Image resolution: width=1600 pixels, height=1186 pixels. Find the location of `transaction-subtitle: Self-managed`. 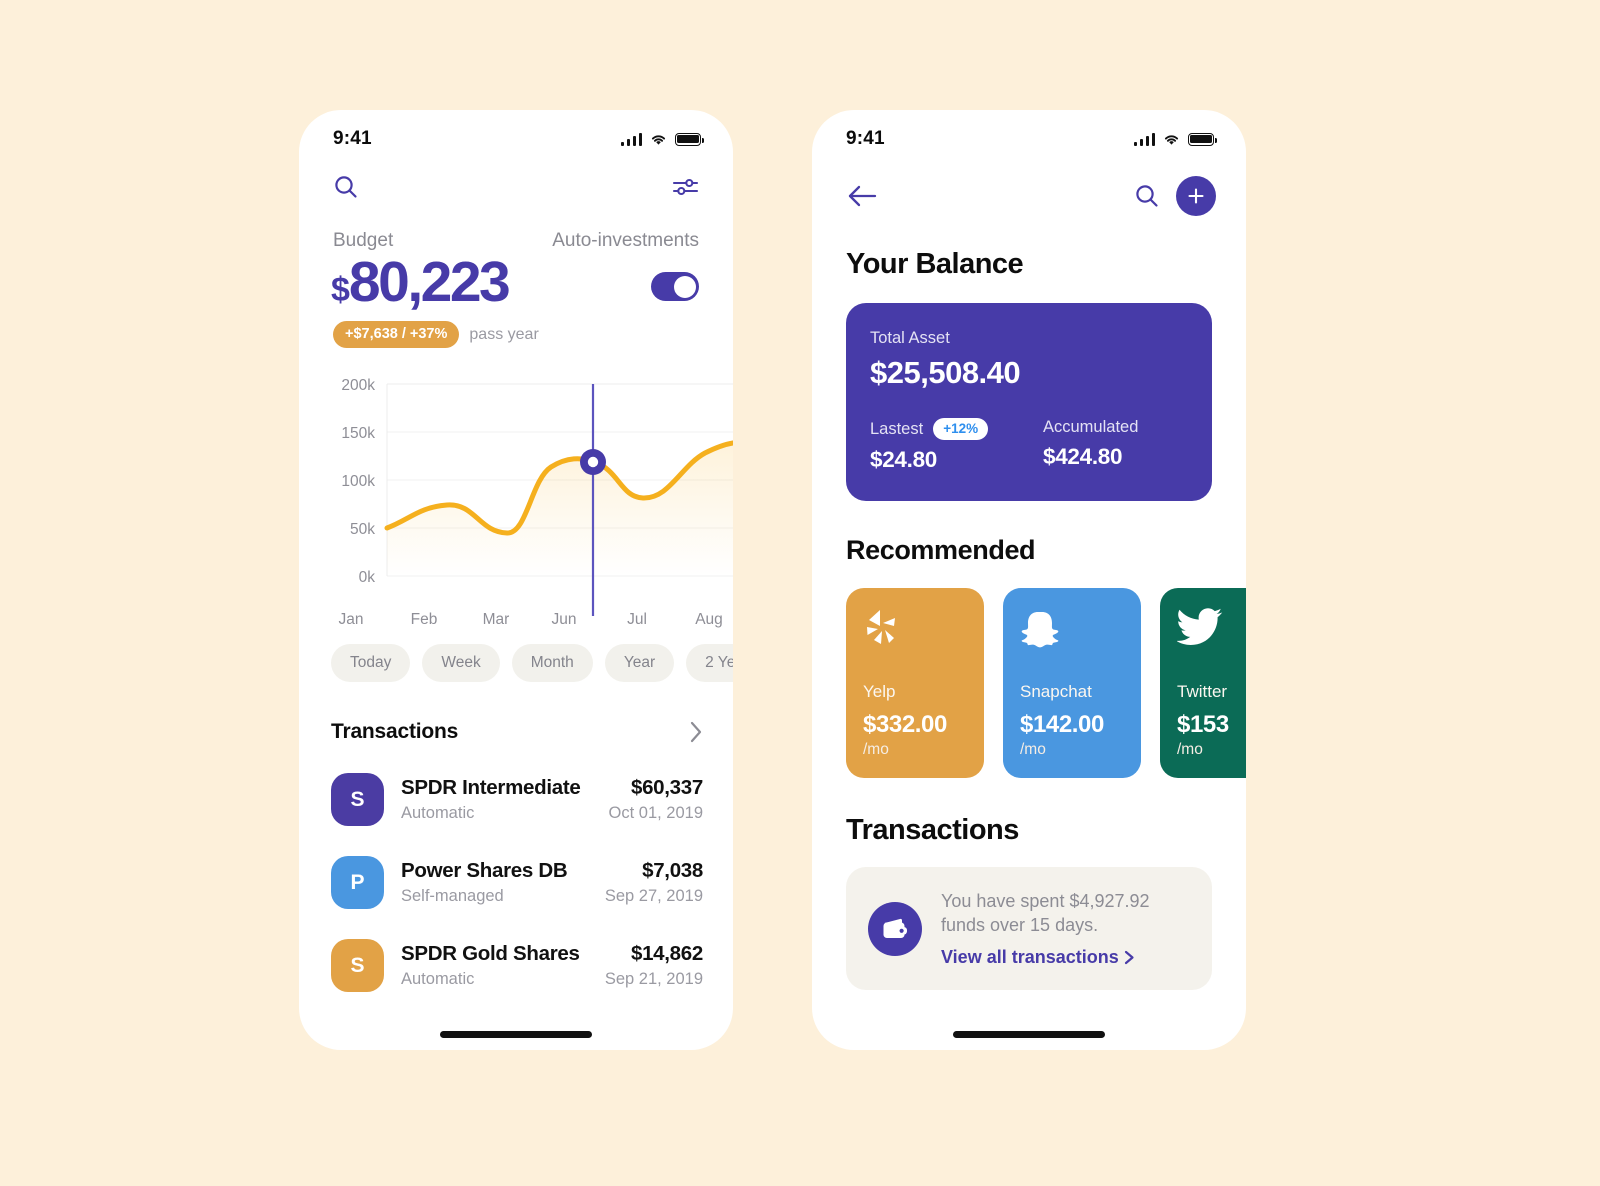

transaction-subtitle: Self-managed is located at coordinates (452, 896).